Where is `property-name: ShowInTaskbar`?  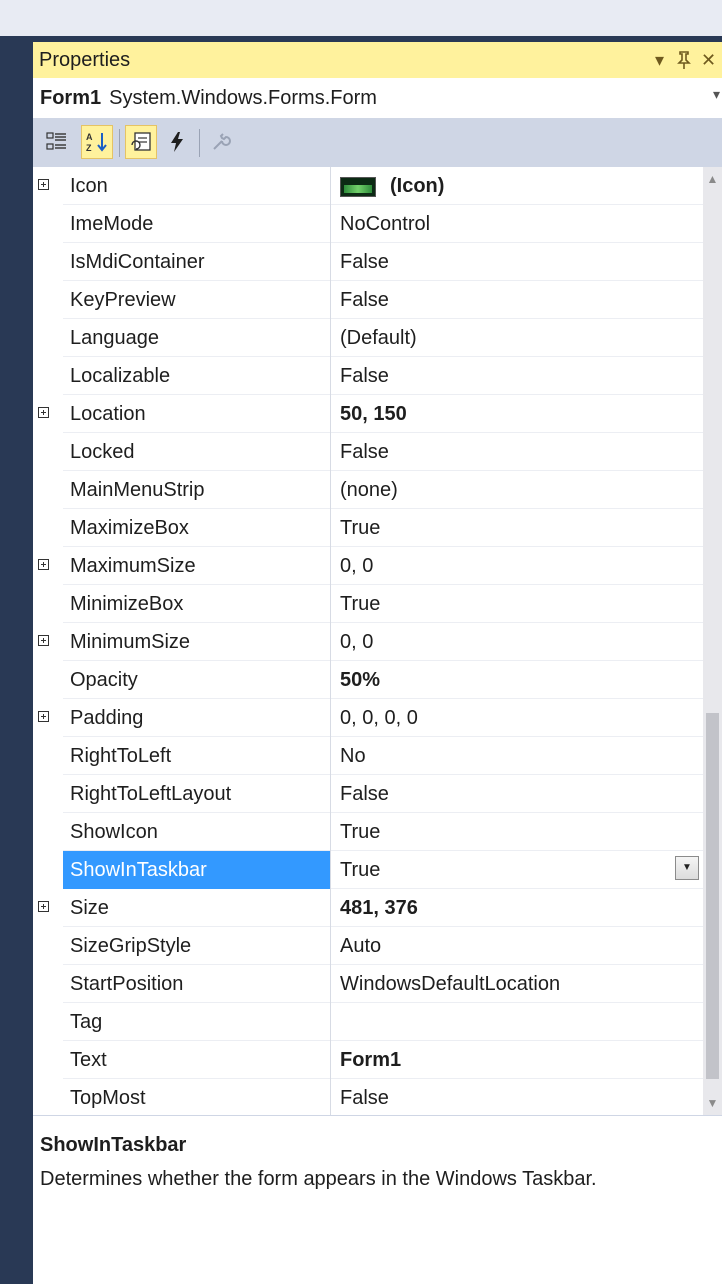
property-name: ShowInTaskbar is located at coordinates (197, 870).